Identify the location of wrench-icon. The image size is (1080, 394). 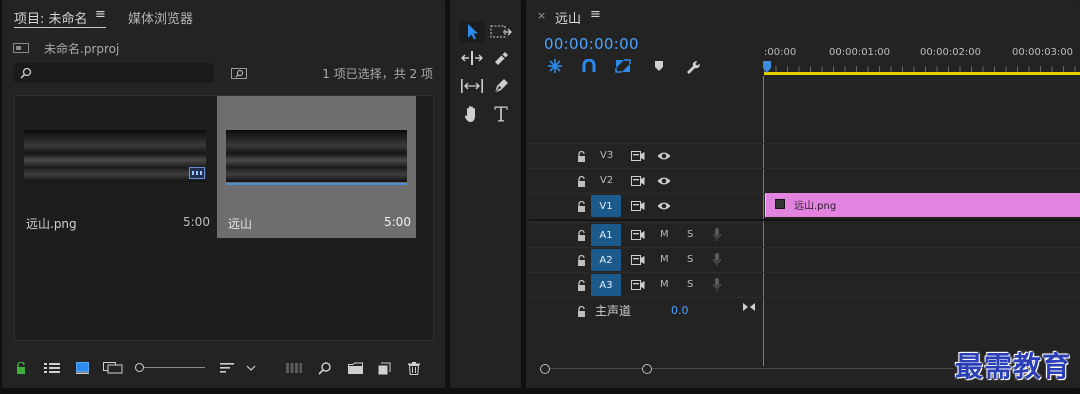
(692, 66).